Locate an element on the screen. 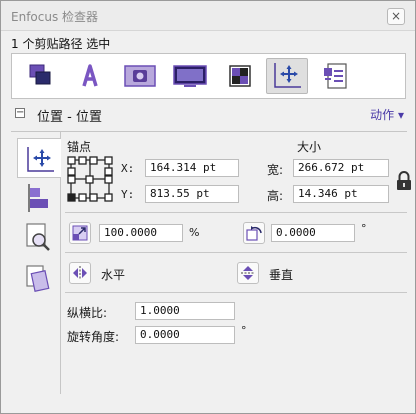  close-button: × is located at coordinates (396, 16).